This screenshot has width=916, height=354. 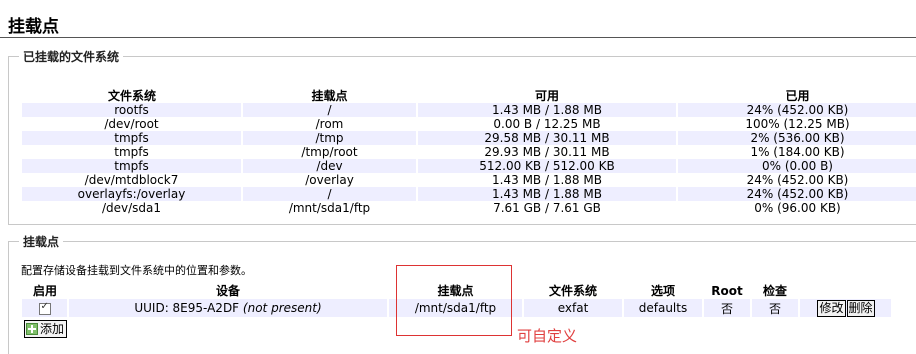 I want to click on options-value: defaults, so click(x=663, y=308).